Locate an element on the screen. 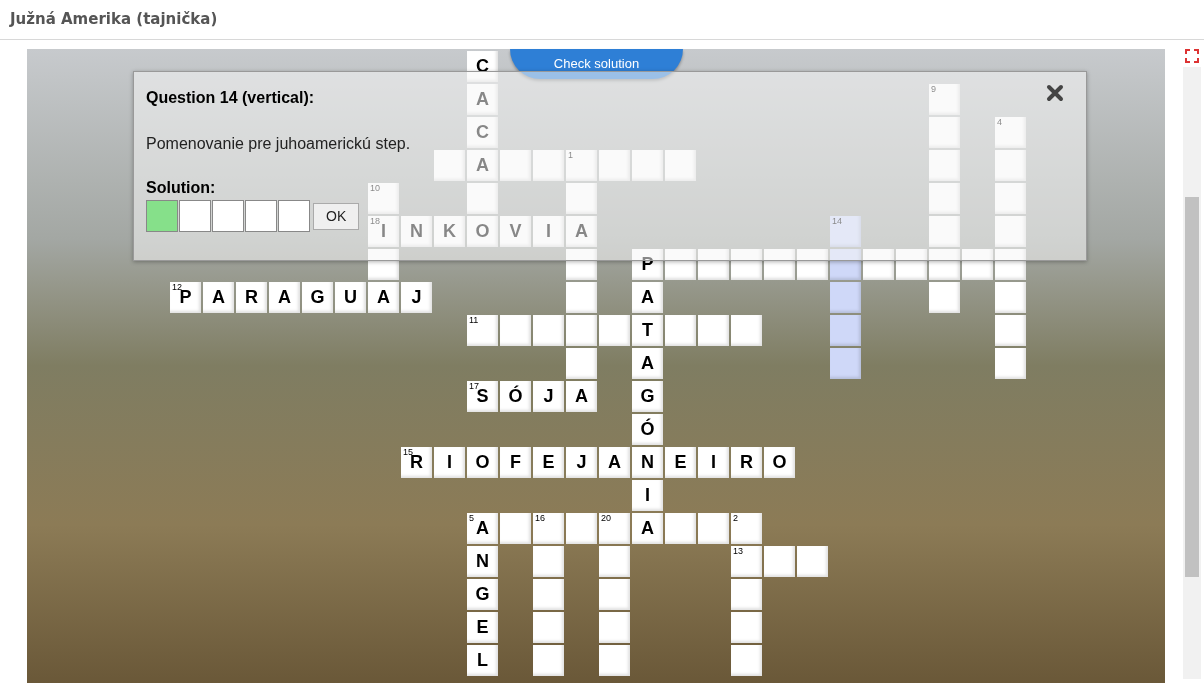  crossword-cell: T is located at coordinates (647, 330).